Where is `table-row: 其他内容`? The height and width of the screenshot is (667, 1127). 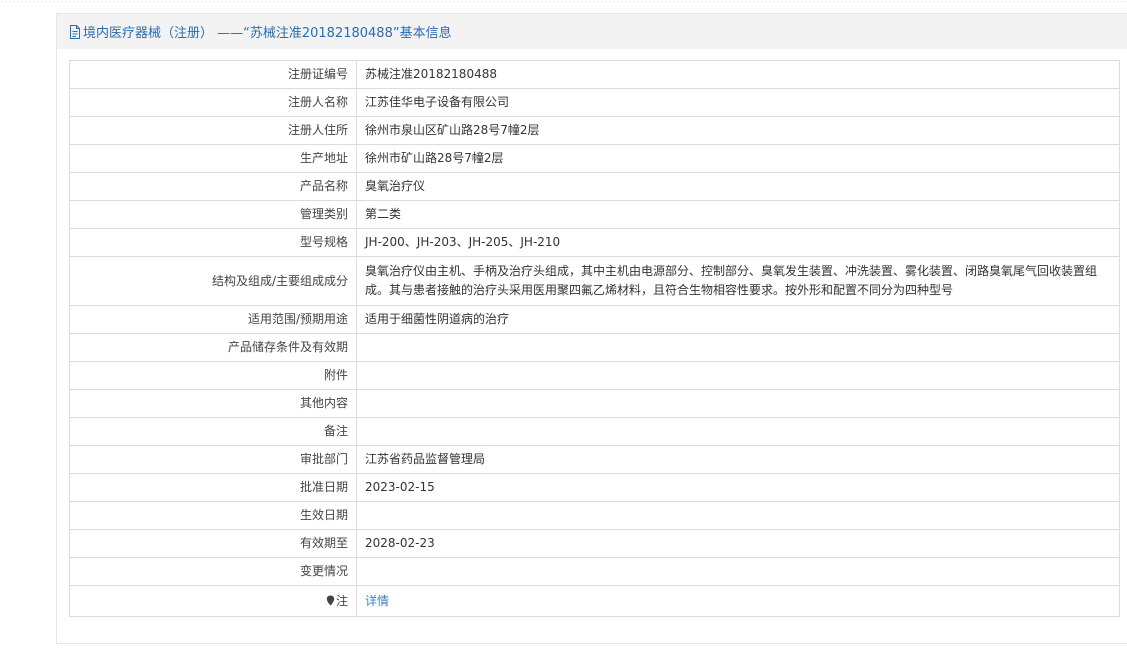 table-row: 其他内容 is located at coordinates (594, 403).